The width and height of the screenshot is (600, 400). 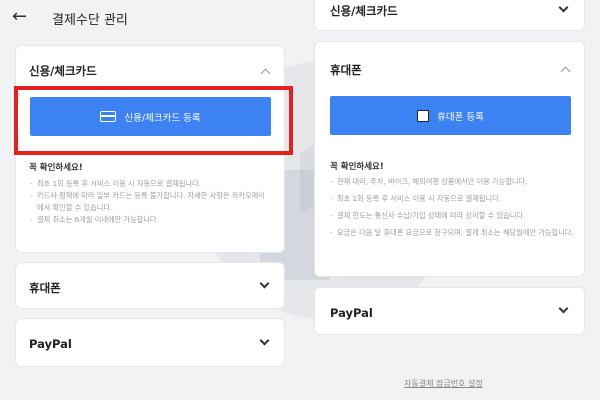 I want to click on auto-payment-lock-link: 자동결제 잠금번호 설정, so click(x=443, y=383).